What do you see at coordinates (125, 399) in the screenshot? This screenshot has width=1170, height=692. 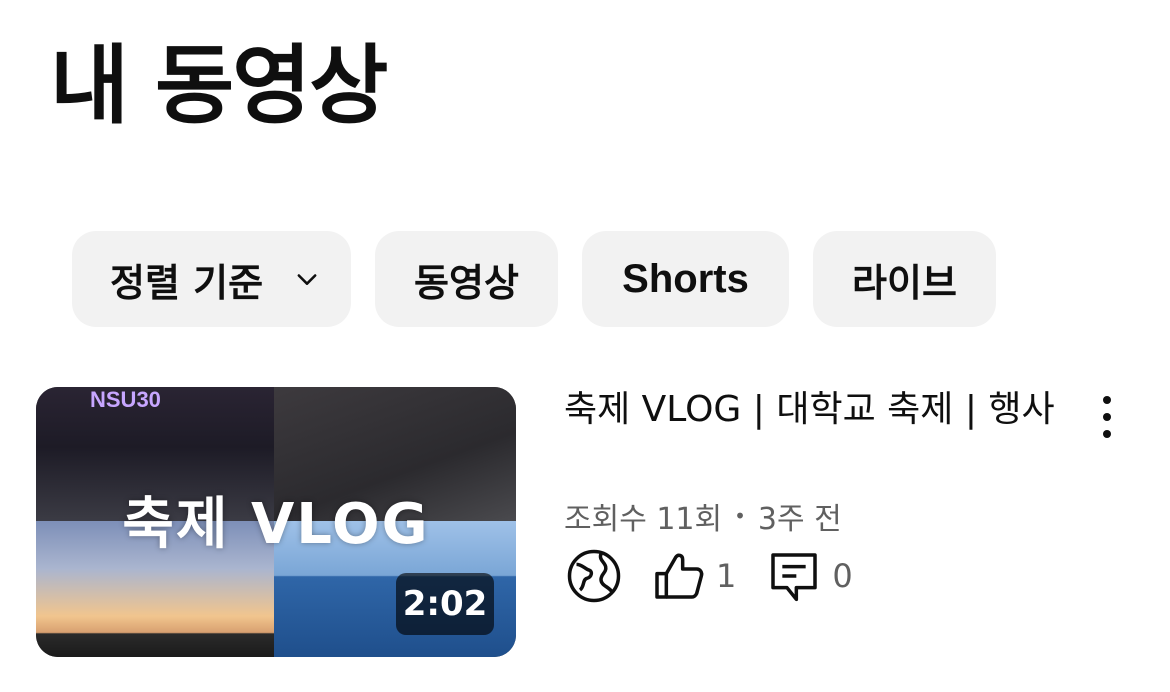 I see `thumbnail-tag: NSU30` at bounding box center [125, 399].